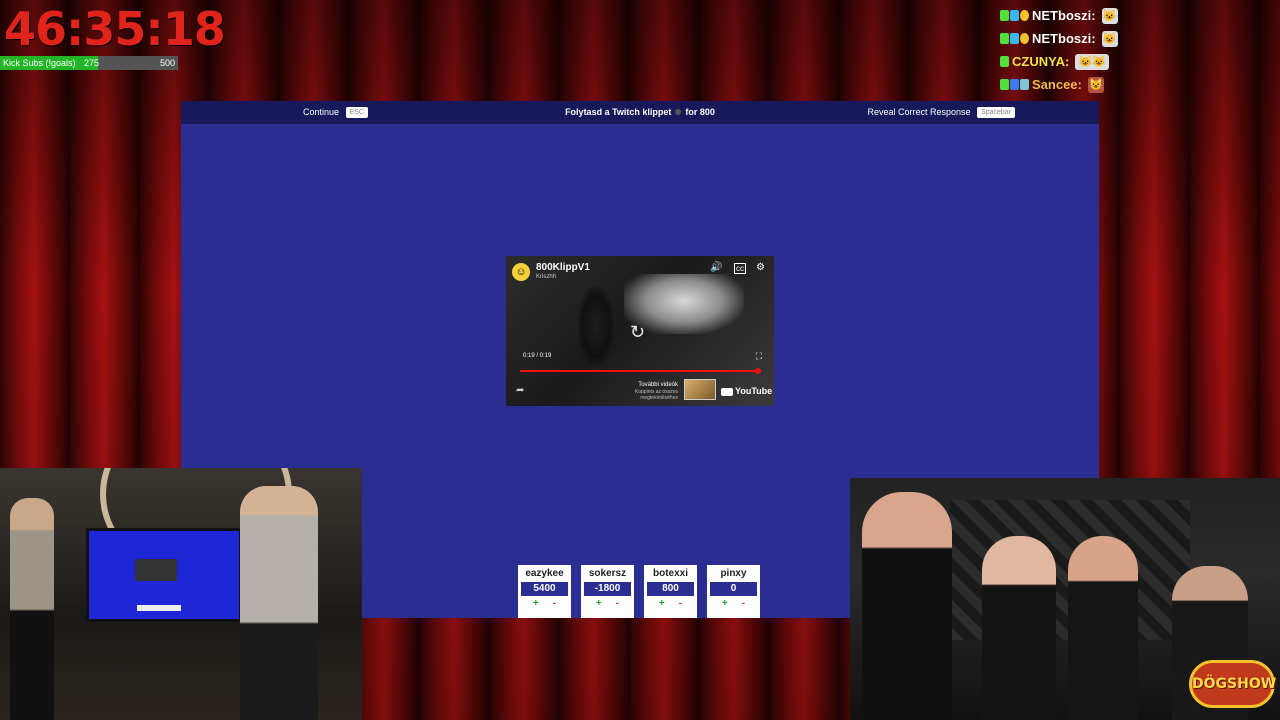 The width and height of the screenshot is (1280, 720). What do you see at coordinates (115, 29) in the screenshot?
I see `stream-timer: 46:35:18` at bounding box center [115, 29].